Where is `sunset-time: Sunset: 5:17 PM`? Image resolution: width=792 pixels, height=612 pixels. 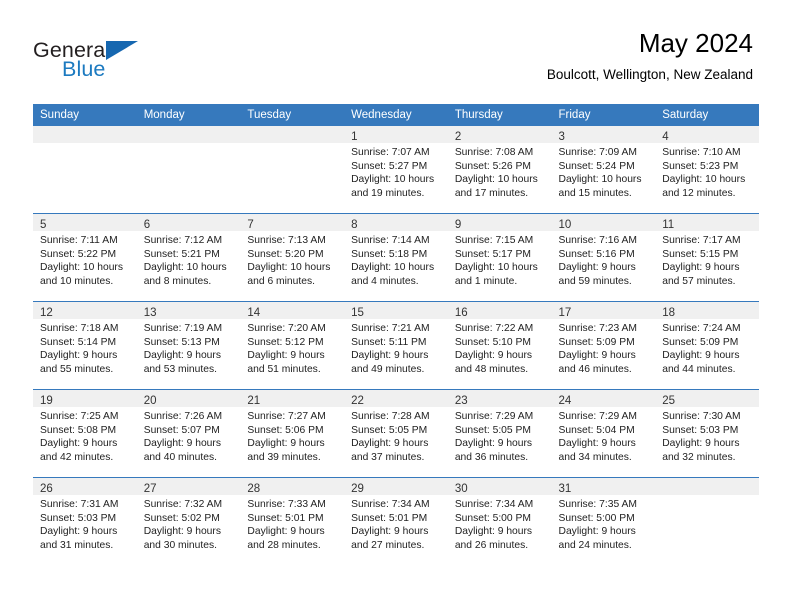 sunset-time: Sunset: 5:17 PM is located at coordinates (492, 254).